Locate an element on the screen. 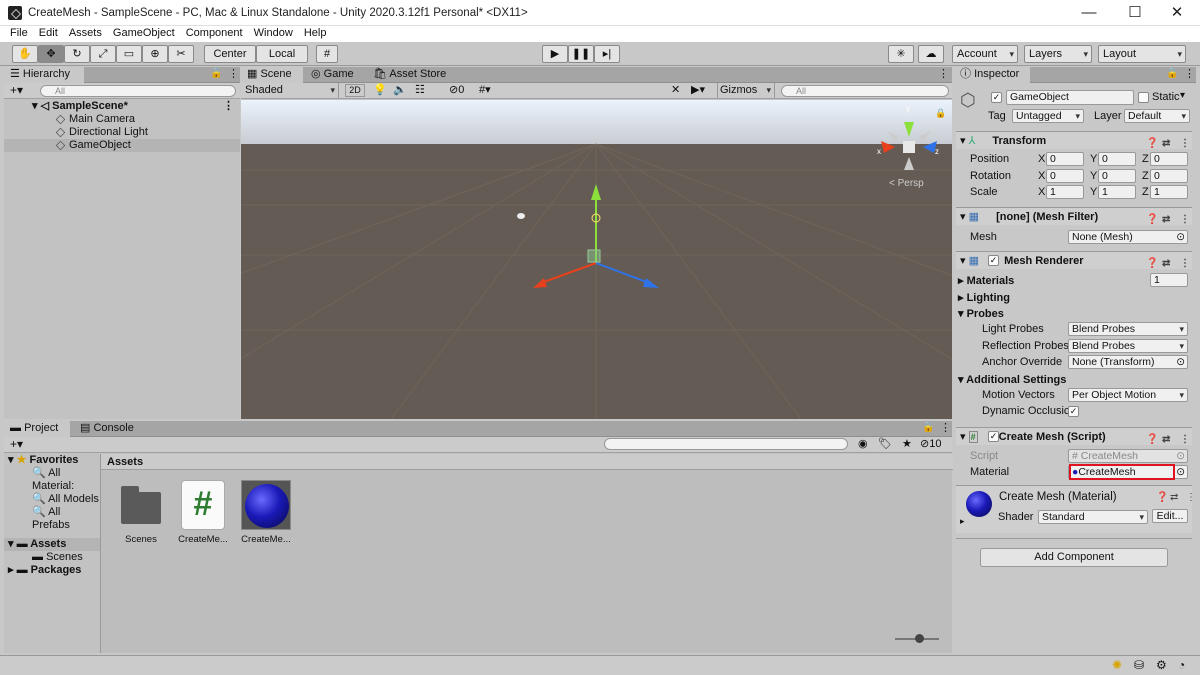 The width and height of the screenshot is (1200, 675). orientation-gizmo is located at coordinates (909, 146).